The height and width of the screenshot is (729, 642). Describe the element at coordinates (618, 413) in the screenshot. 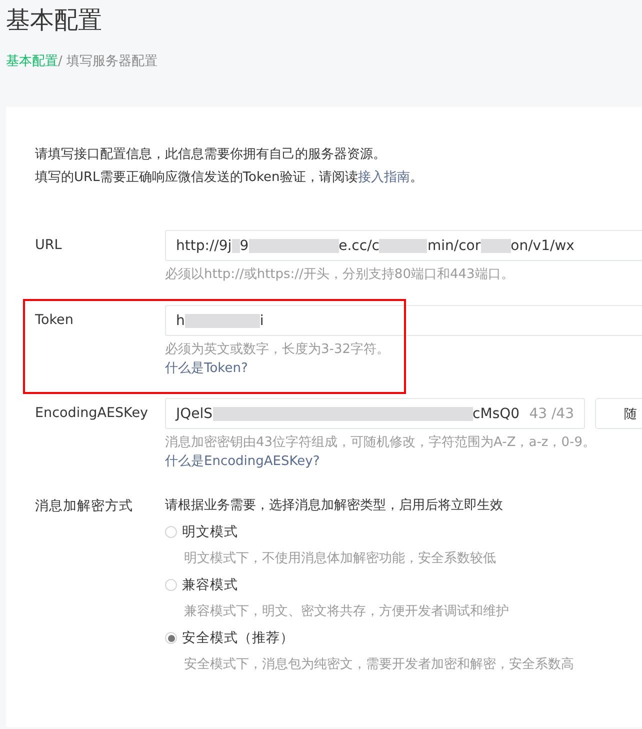

I see `random-button: 随` at that location.